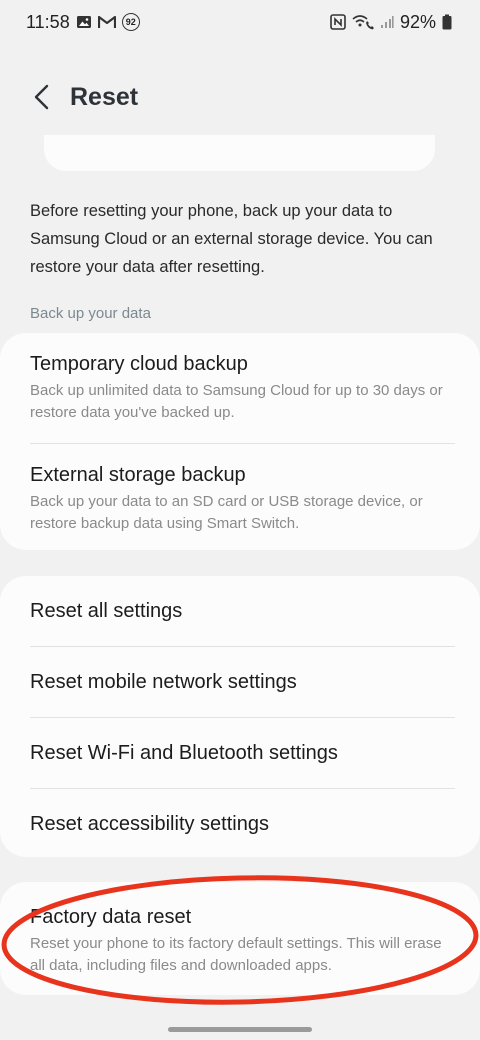  What do you see at coordinates (48, 21) in the screenshot?
I see `status-time: 11:58` at bounding box center [48, 21].